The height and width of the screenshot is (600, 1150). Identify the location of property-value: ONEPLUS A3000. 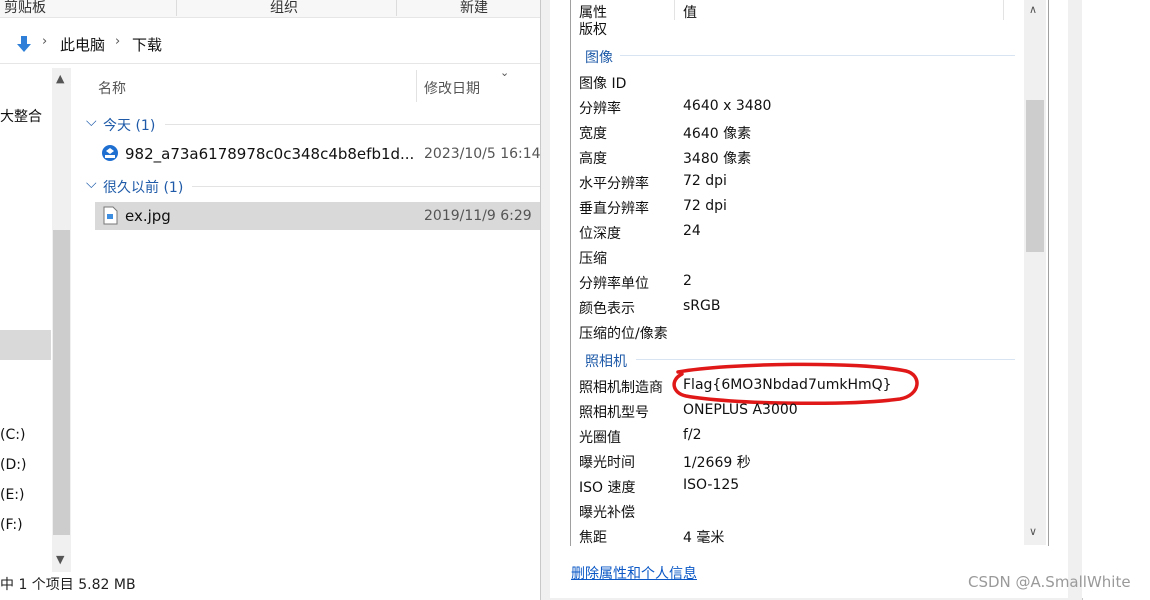
(740, 410).